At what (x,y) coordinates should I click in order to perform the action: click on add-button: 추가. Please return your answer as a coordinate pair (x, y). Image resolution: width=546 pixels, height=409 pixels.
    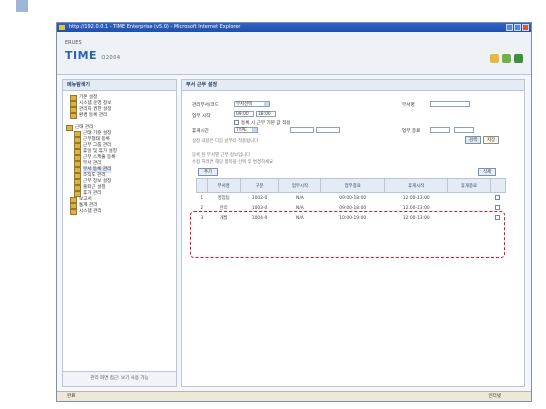
    Looking at the image, I should click on (208, 172).